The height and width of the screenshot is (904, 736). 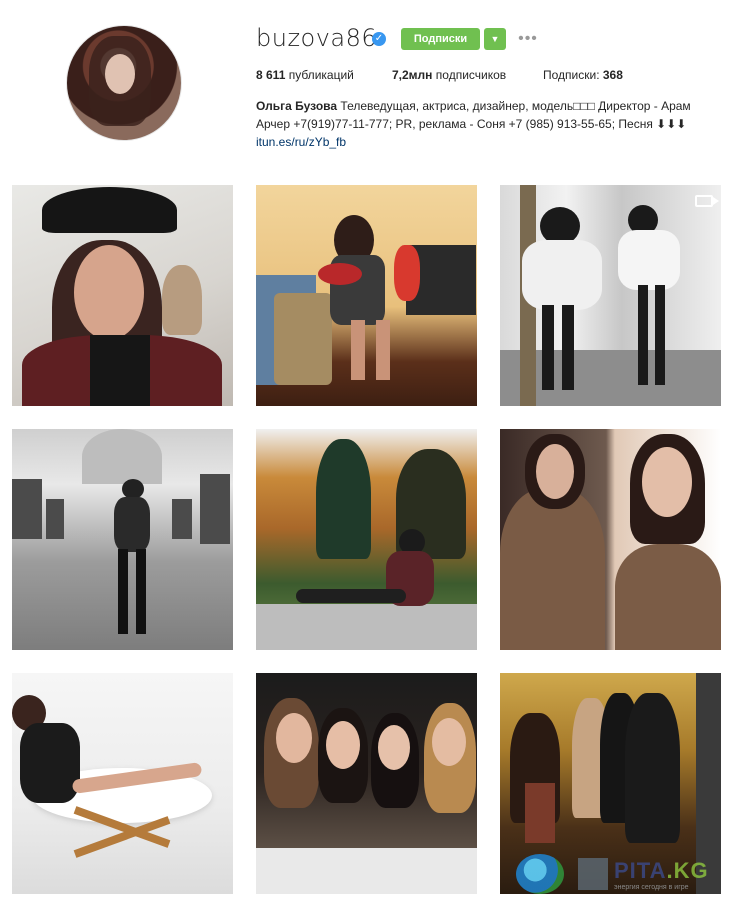 I want to click on tree-shape, so click(x=343, y=499).